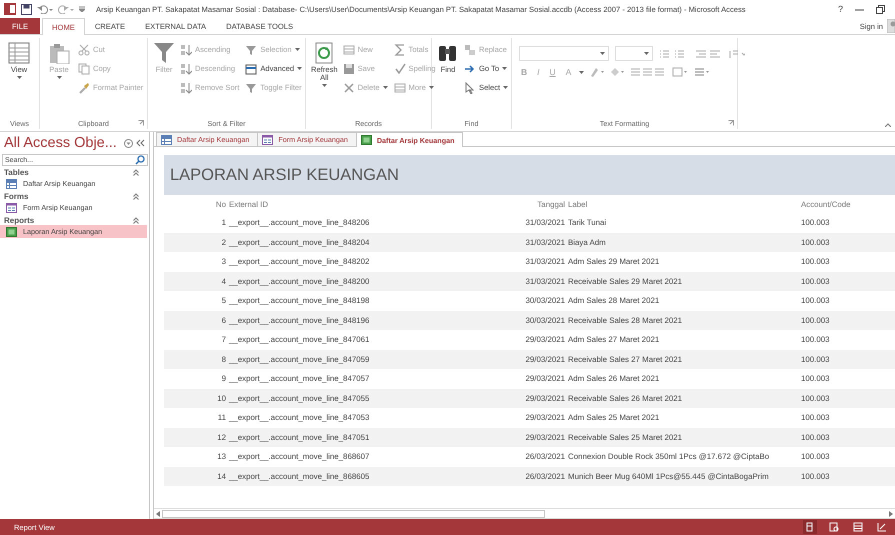  I want to click on print-preview-icon, so click(834, 527).